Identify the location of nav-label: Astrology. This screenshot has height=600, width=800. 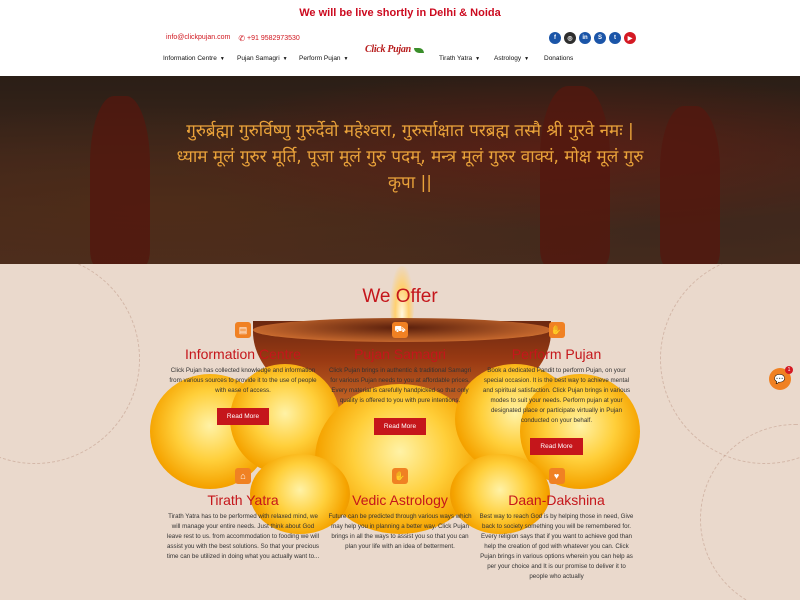
(508, 58).